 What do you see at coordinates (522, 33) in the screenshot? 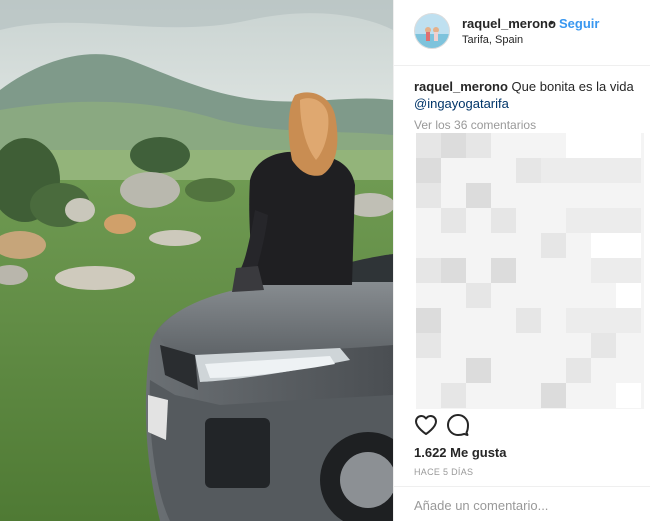
I see `post-header: raquel_merono • Seguir Tarifa, Spain` at bounding box center [522, 33].